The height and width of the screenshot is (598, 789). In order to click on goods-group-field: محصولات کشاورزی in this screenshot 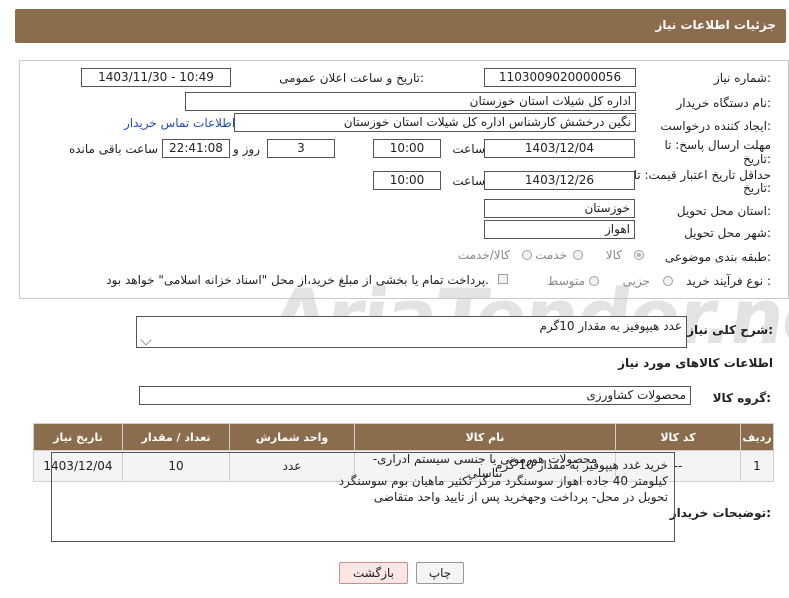, I will do `click(415, 395)`.